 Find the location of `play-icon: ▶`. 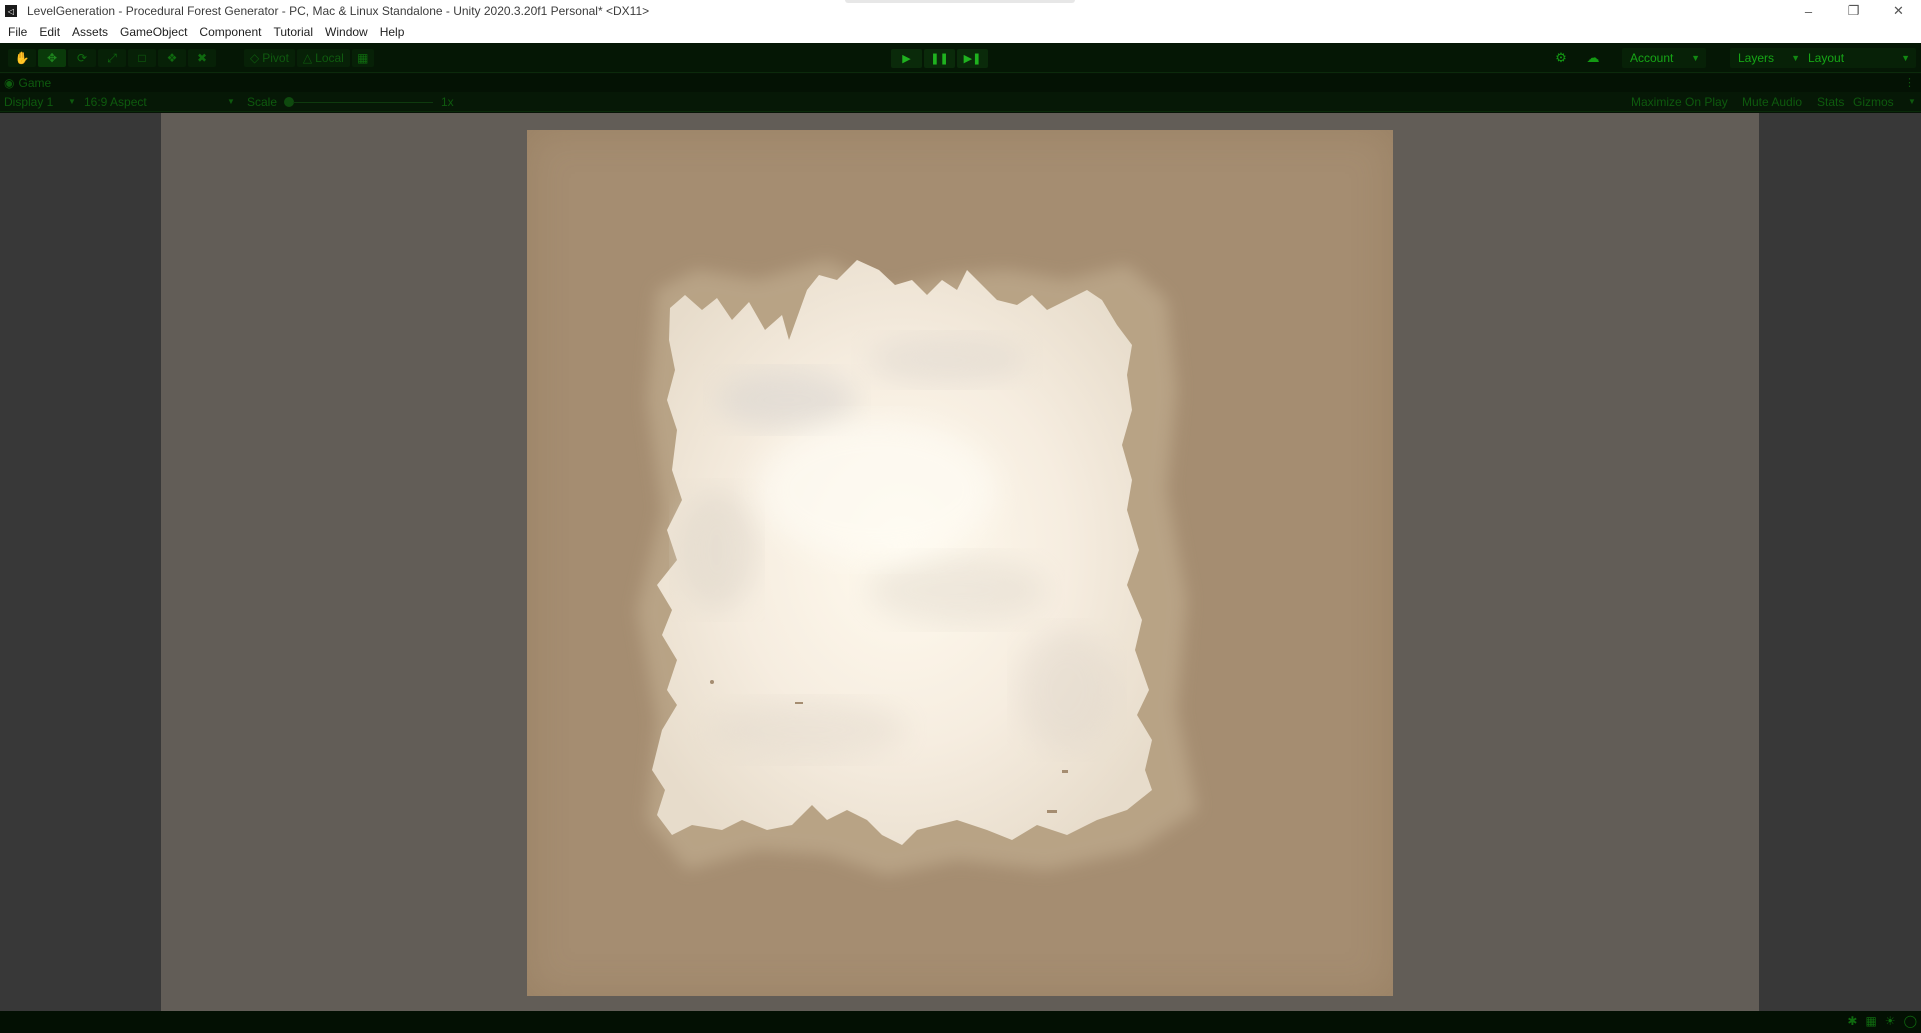

play-icon: ▶ is located at coordinates (906, 58).